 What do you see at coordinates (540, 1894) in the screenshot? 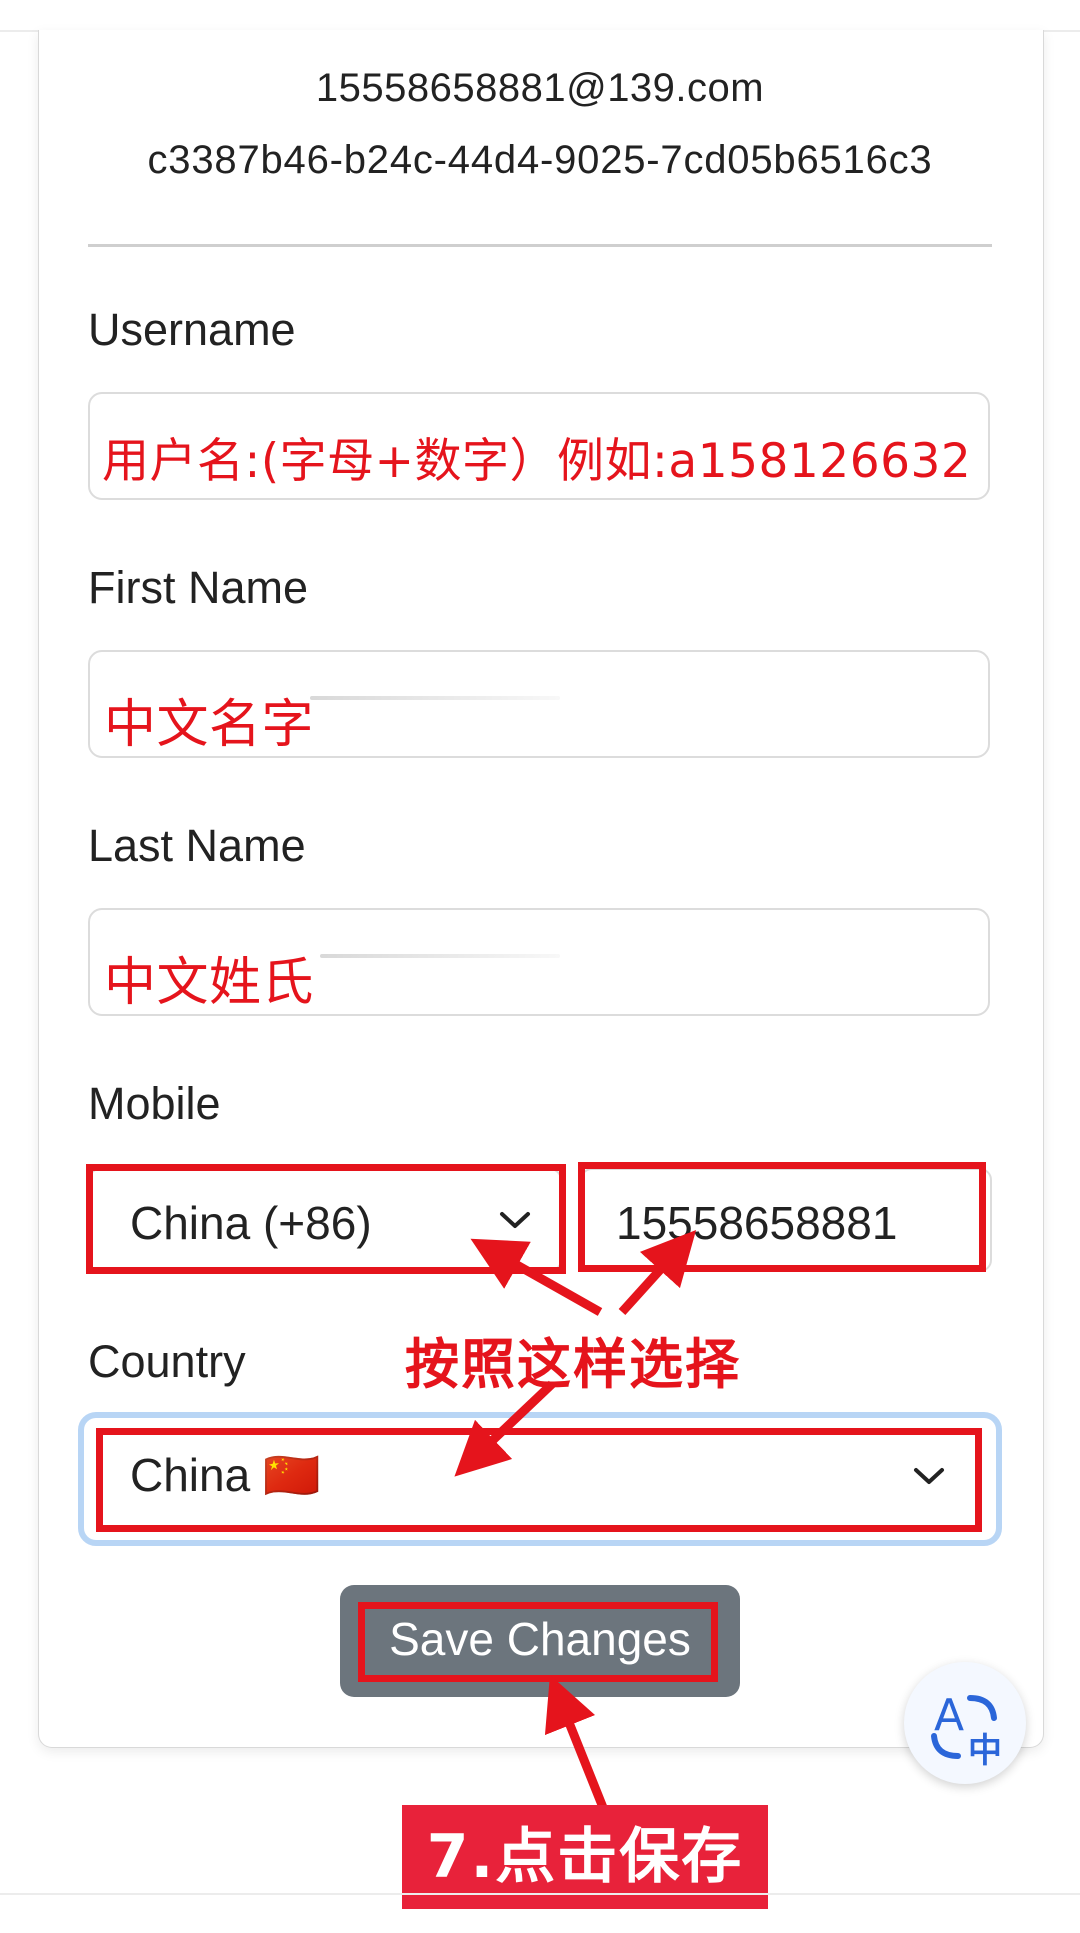
I see `bottom-divider` at bounding box center [540, 1894].